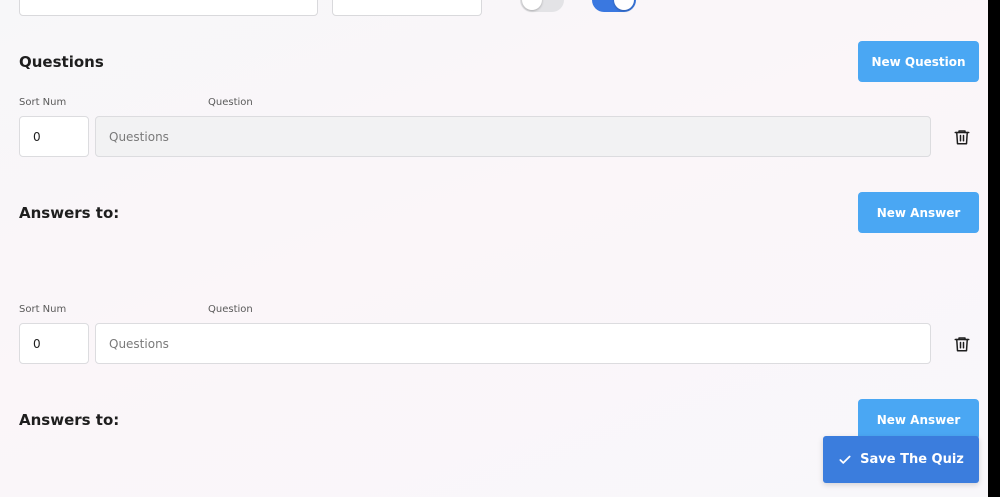  I want to click on new-question-button: New Question, so click(918, 61).